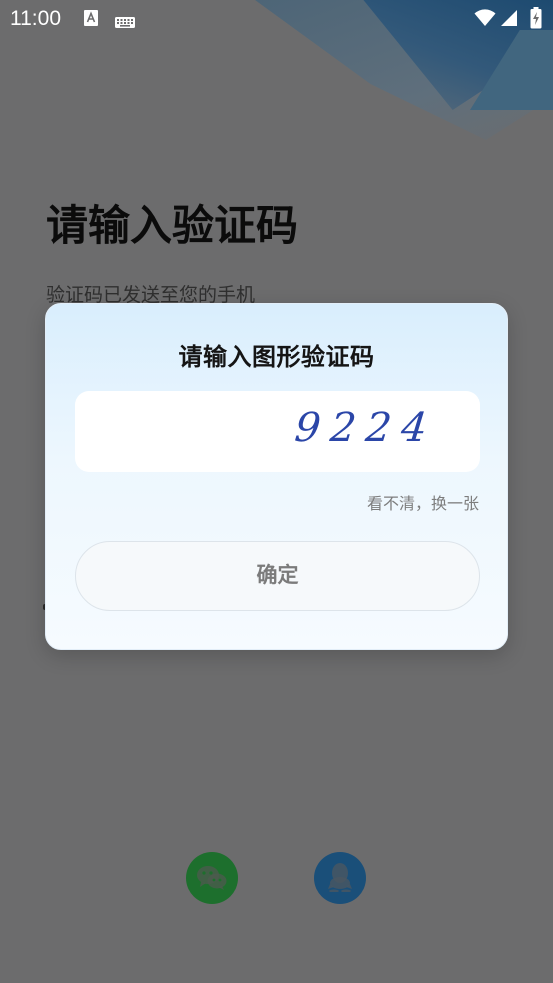 The width and height of the screenshot is (553, 983). Describe the element at coordinates (172, 225) in the screenshot. I see `page-title: 请输入验证码` at that location.